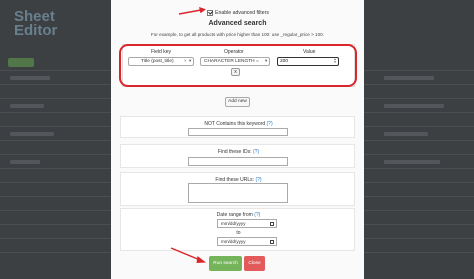 The height and width of the screenshot is (279, 474). What do you see at coordinates (238, 233) in the screenshot?
I see `date-to-label: to` at bounding box center [238, 233].